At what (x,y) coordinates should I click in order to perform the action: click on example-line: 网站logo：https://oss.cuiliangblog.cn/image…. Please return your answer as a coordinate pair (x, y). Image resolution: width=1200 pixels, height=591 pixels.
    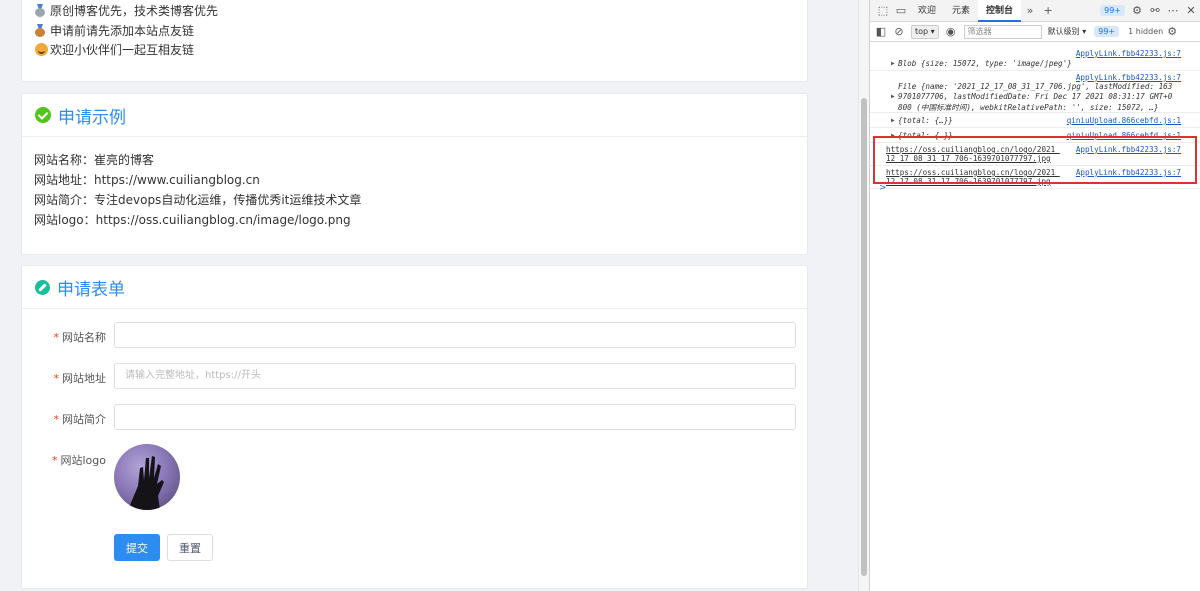
    Looking at the image, I should click on (192, 220).